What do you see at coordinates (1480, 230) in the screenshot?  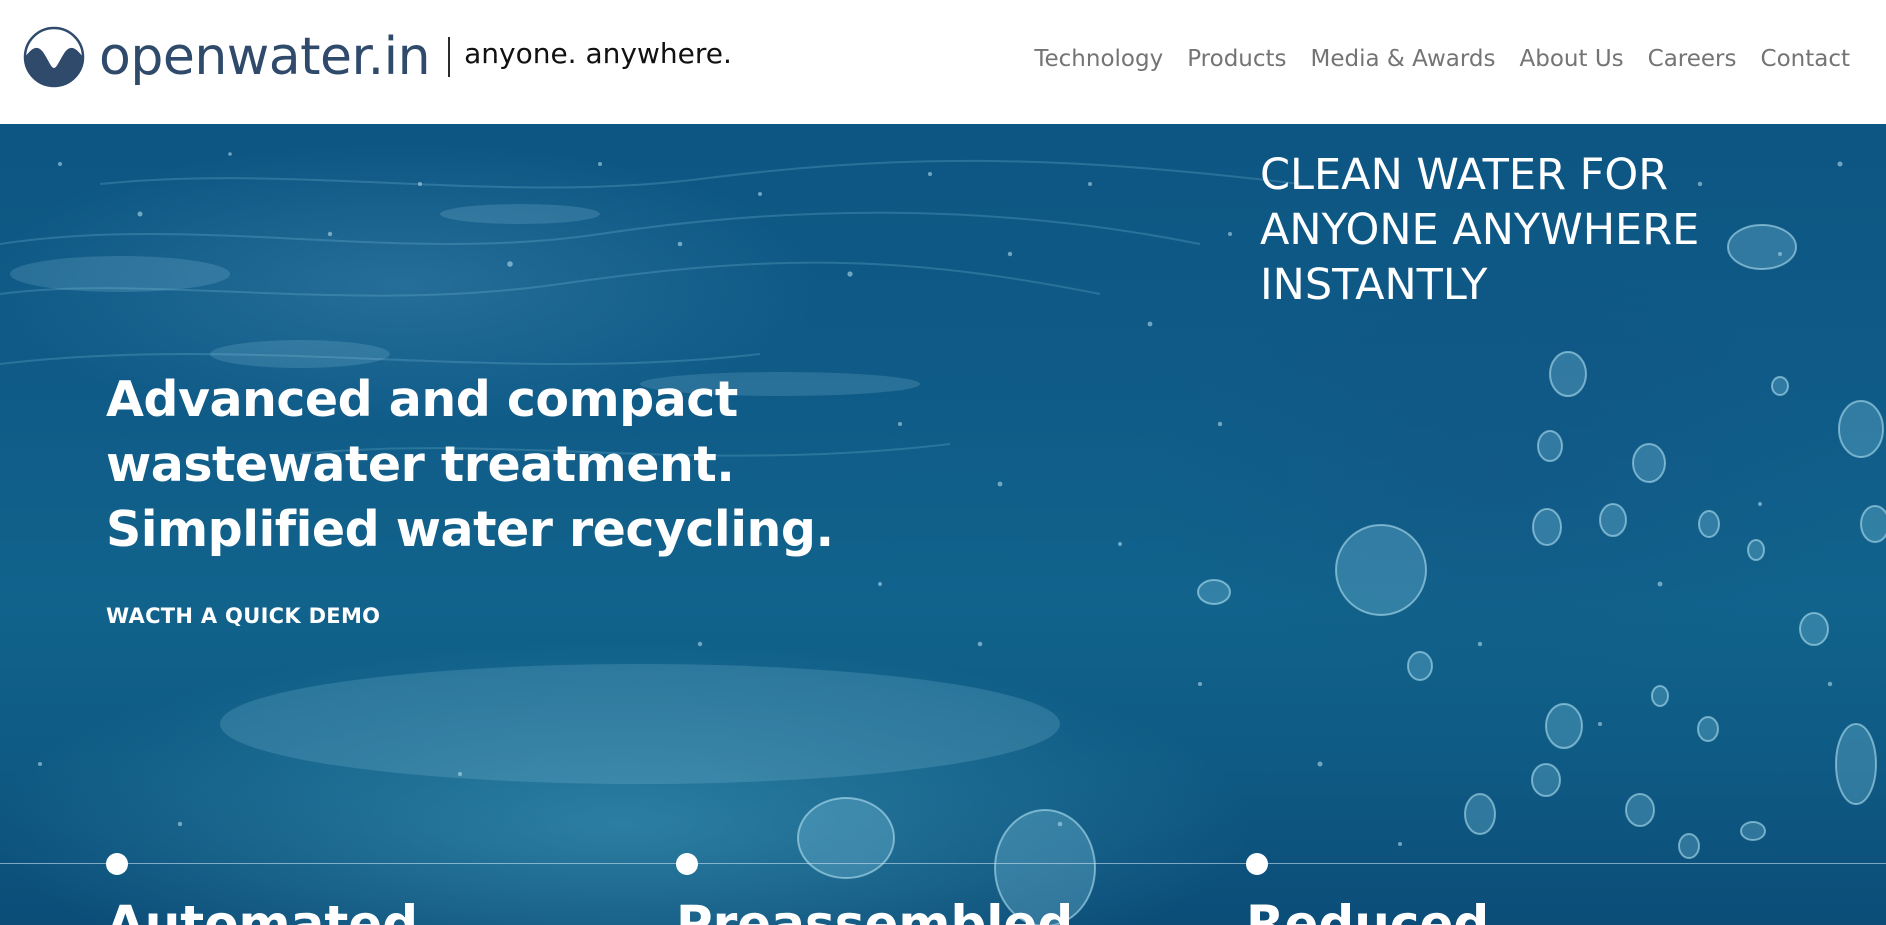 I see `slogan-line: ANYONE ANYWHERE` at bounding box center [1480, 230].